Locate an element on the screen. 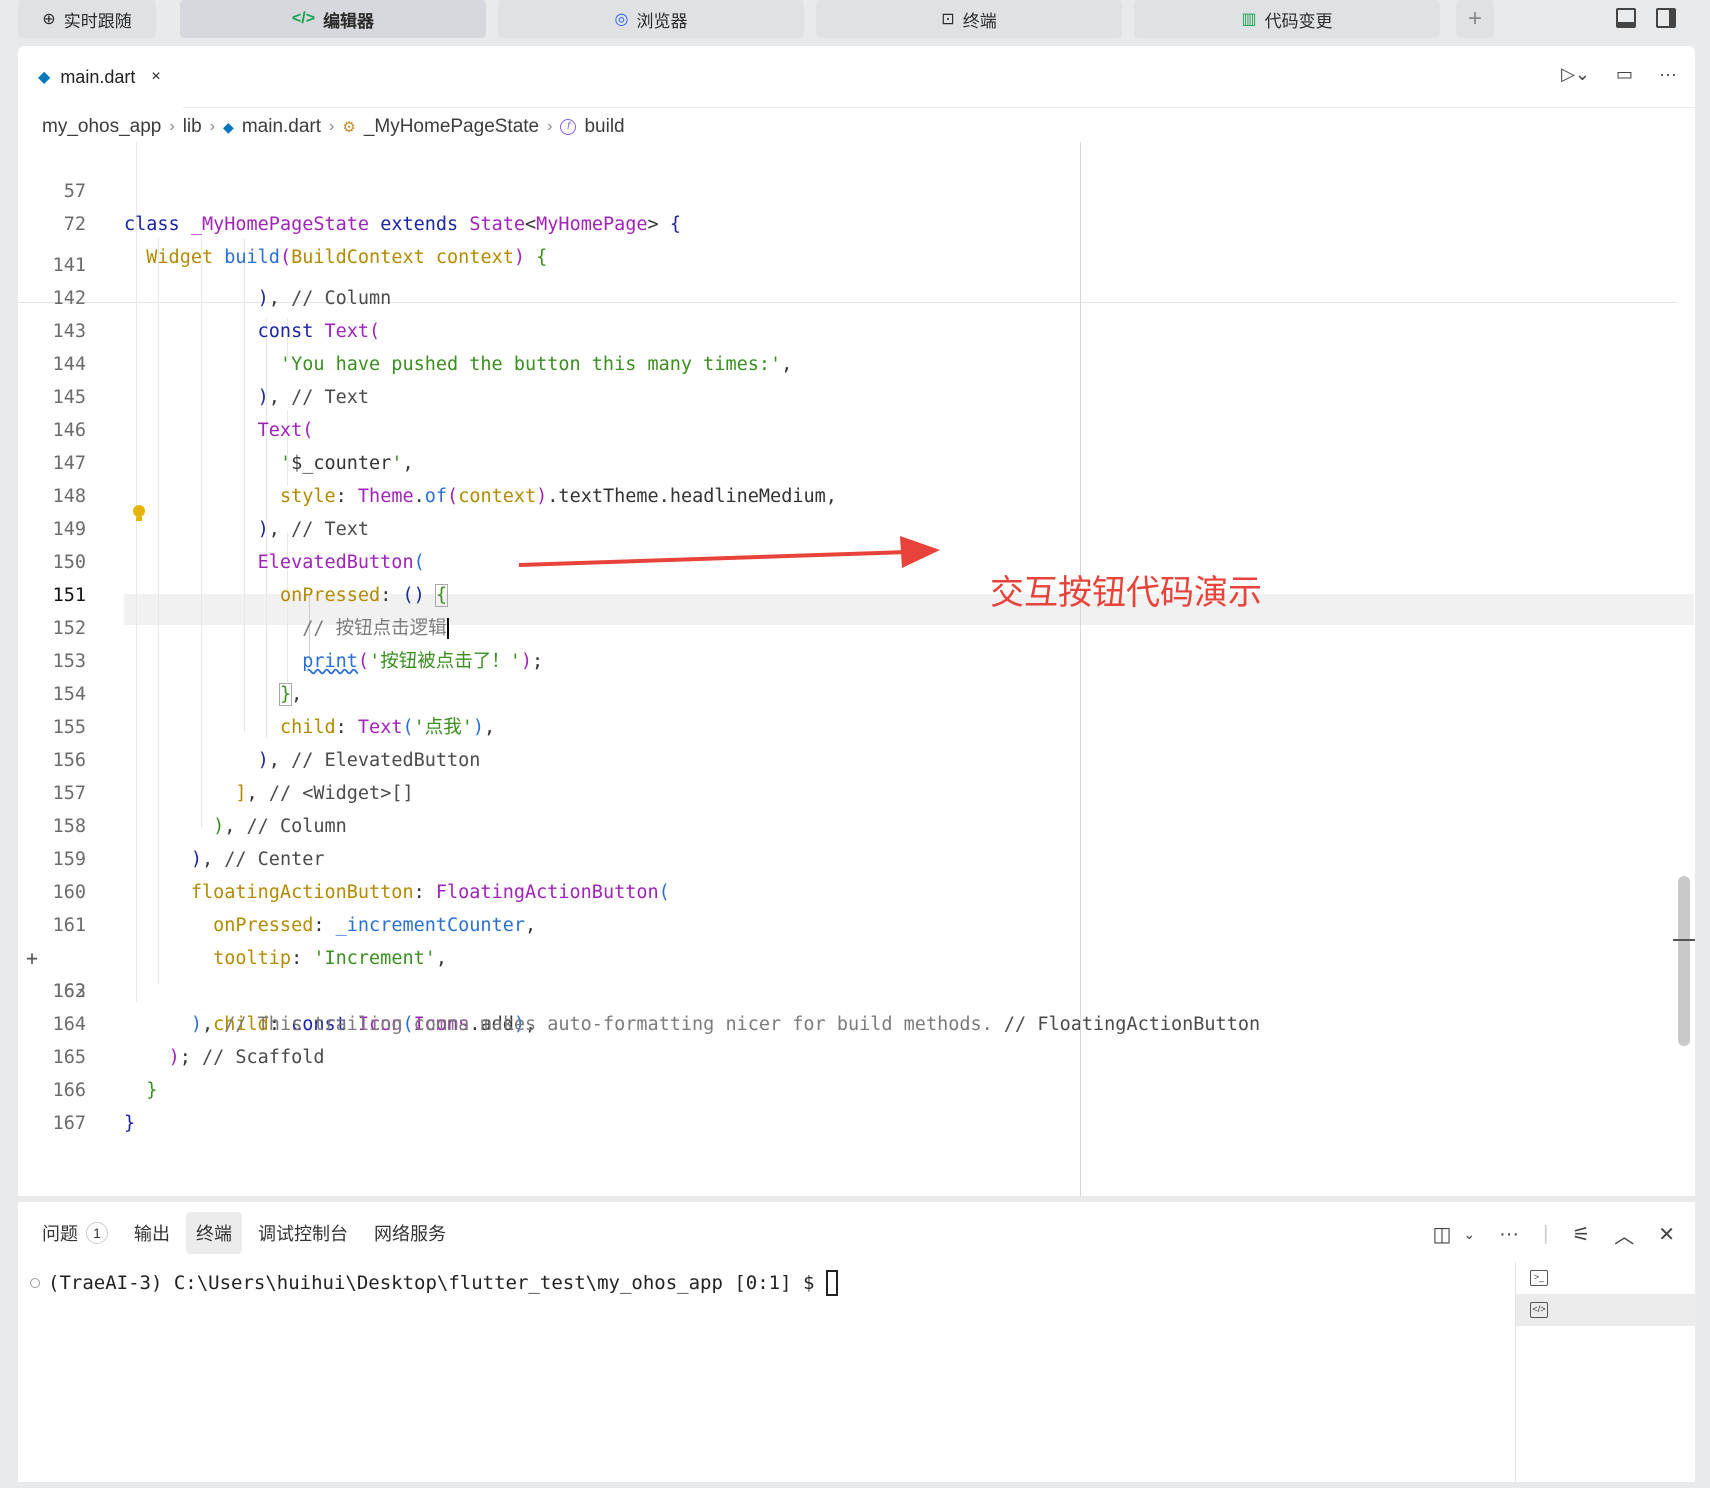 The image size is (1710, 1488). terminal-cursor is located at coordinates (832, 1283).